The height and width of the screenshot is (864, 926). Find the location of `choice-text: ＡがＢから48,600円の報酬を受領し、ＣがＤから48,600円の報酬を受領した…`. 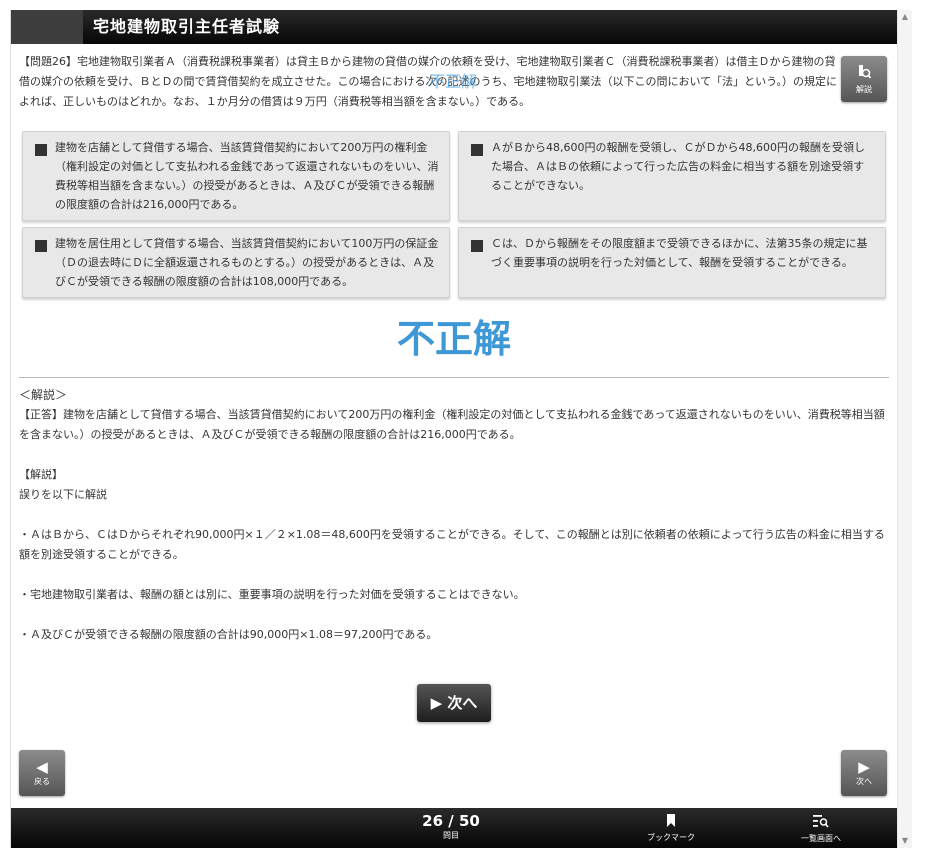

choice-text: ＡがＢから48,600円の報酬を受領し、ＣがＤから48,600円の報酬を受領した… is located at coordinates (678, 166).